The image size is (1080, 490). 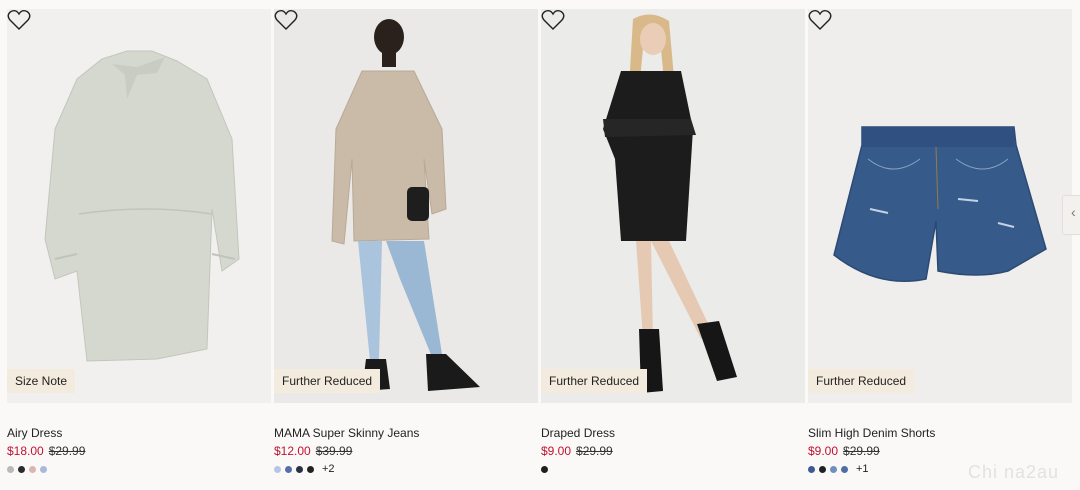 I want to click on carousel-next-button: ‹, so click(x=1071, y=215).